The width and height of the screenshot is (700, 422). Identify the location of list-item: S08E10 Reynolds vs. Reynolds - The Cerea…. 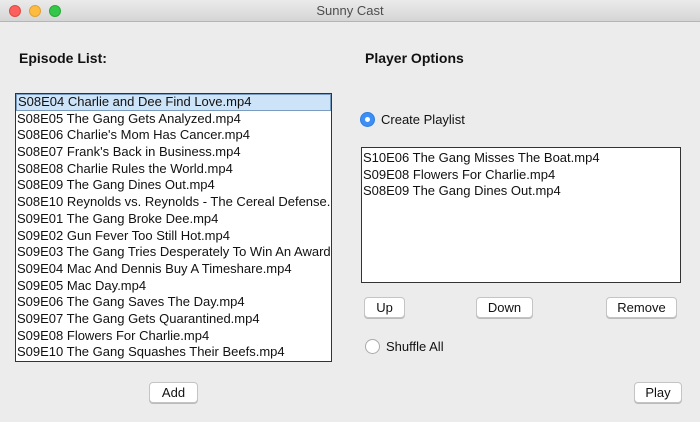
(173, 202).